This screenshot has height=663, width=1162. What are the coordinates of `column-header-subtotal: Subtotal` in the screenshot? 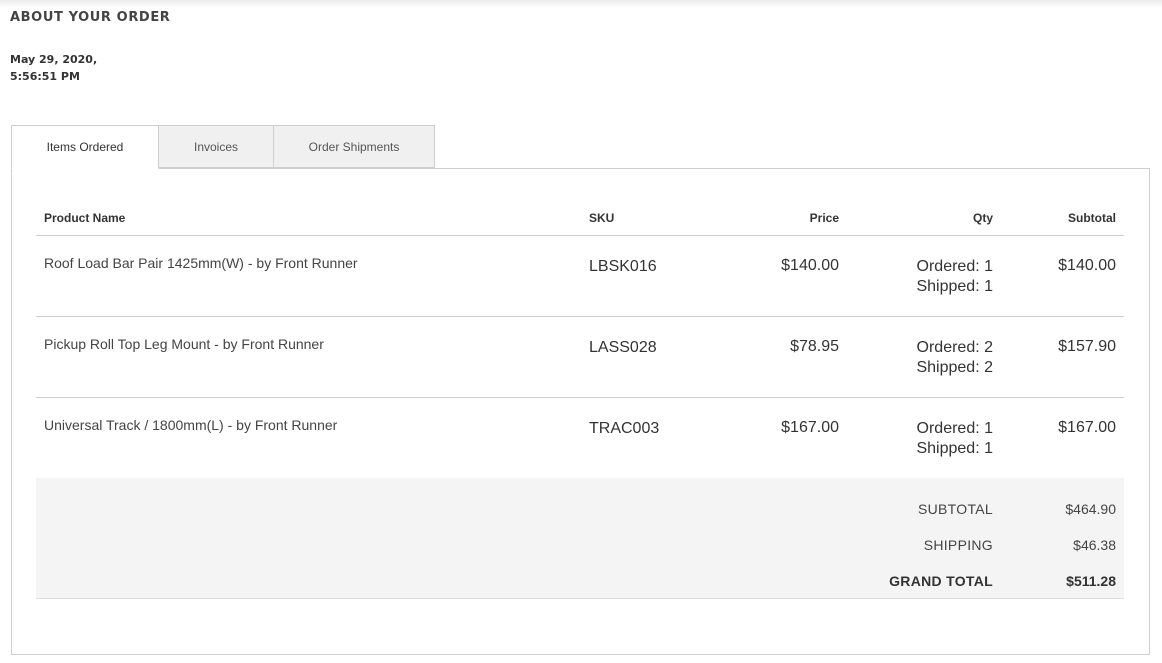 It's located at (1092, 218).